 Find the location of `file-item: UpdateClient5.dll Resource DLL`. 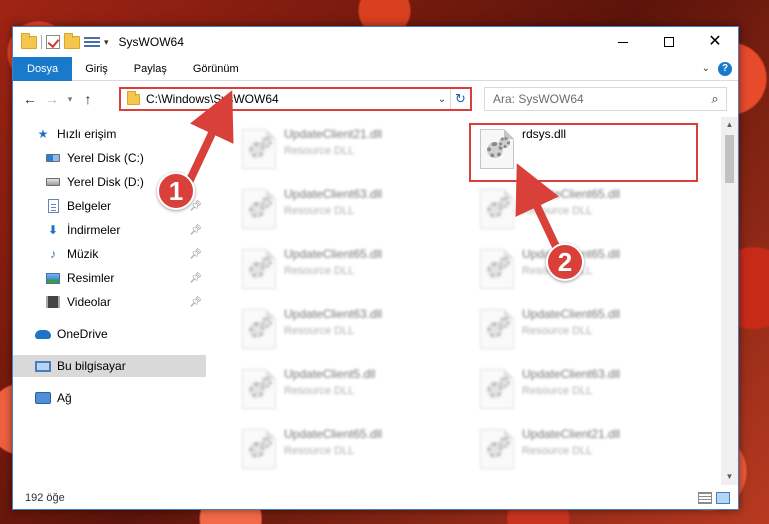

file-item: UpdateClient5.dll Resource DLL is located at coordinates (347, 392).